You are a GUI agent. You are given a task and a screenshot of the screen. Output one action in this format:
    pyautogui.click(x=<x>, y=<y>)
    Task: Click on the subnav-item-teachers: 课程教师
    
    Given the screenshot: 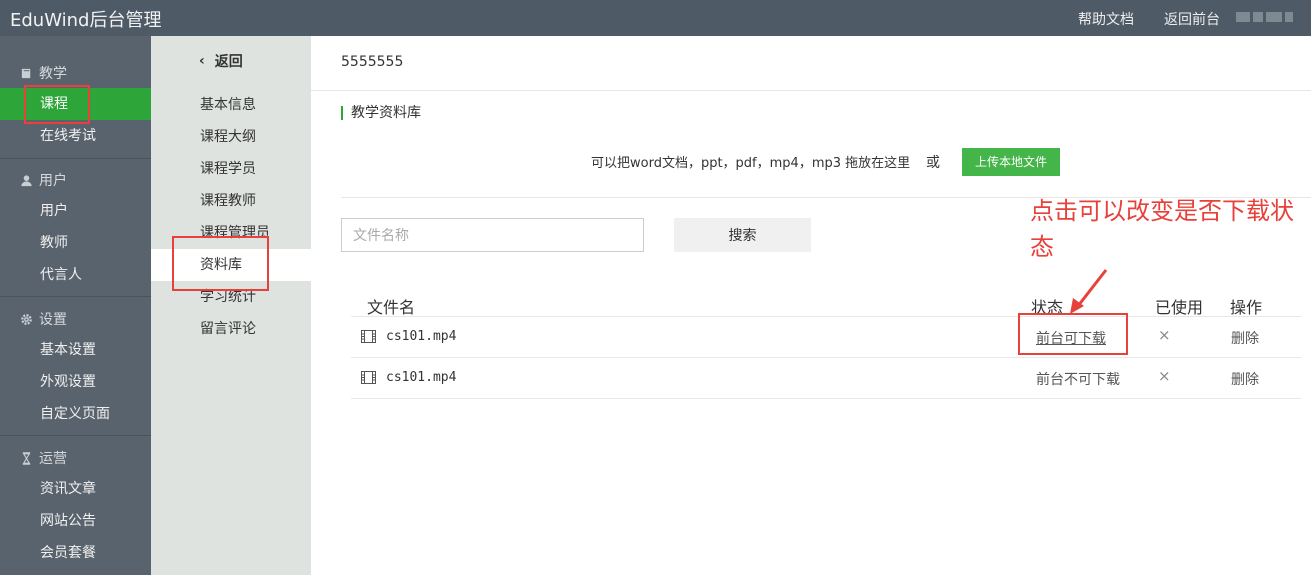 What is the action you would take?
    pyautogui.click(x=231, y=201)
    